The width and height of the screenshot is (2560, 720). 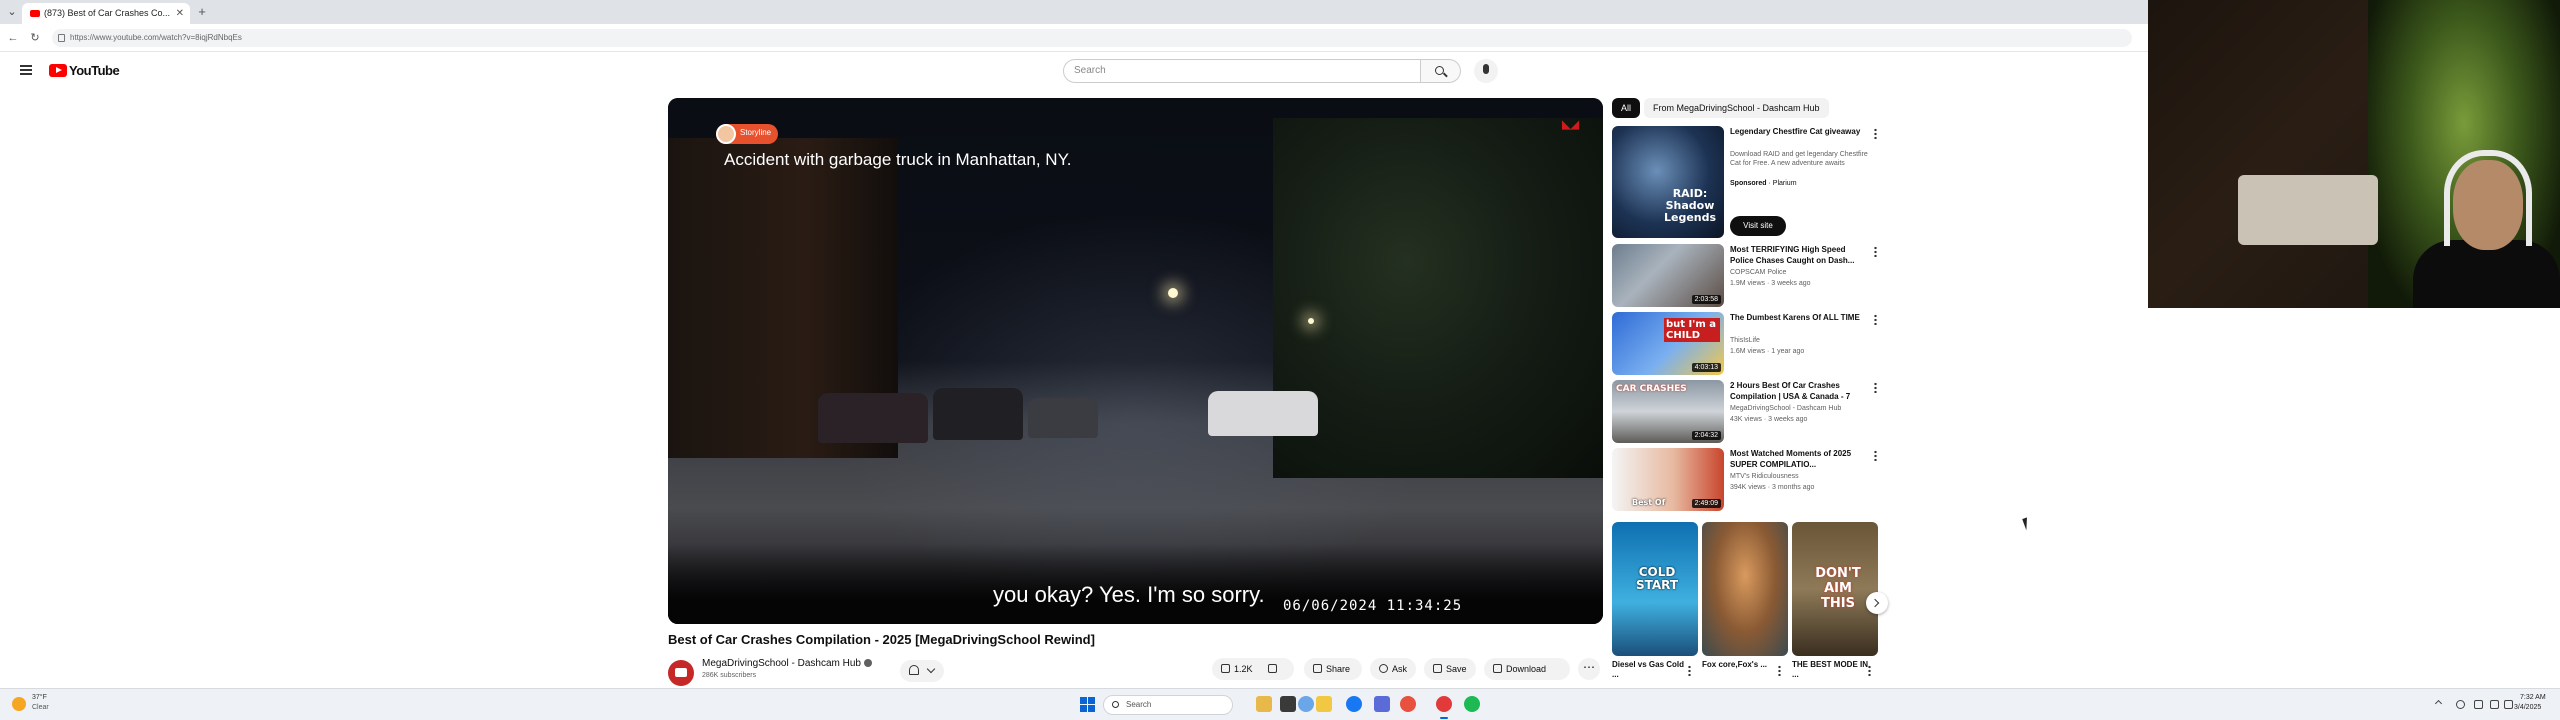 I want to click on video-item-channel: ThisIsLife, so click(x=1745, y=340).